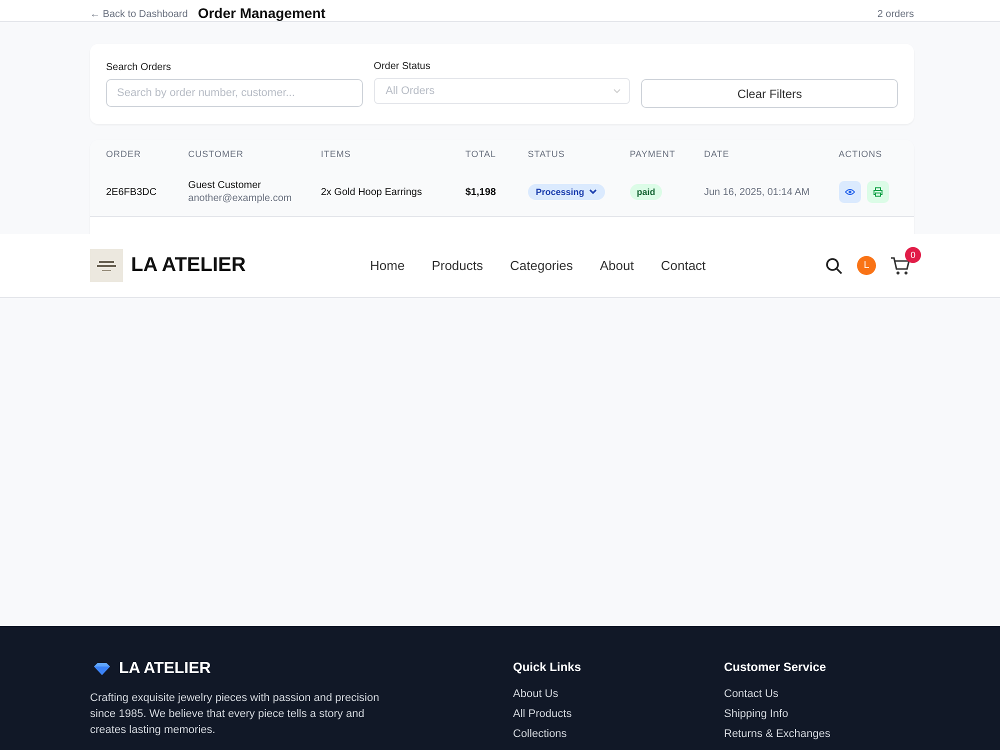 This screenshot has height=750, width=1000. Describe the element at coordinates (913, 254) in the screenshot. I see `cart-count-badge: 0` at that location.